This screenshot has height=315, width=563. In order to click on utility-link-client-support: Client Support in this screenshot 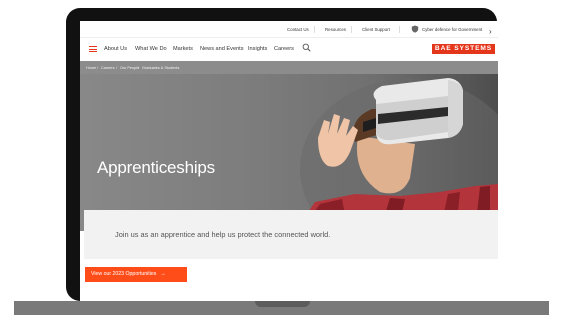, I will do `click(376, 29)`.